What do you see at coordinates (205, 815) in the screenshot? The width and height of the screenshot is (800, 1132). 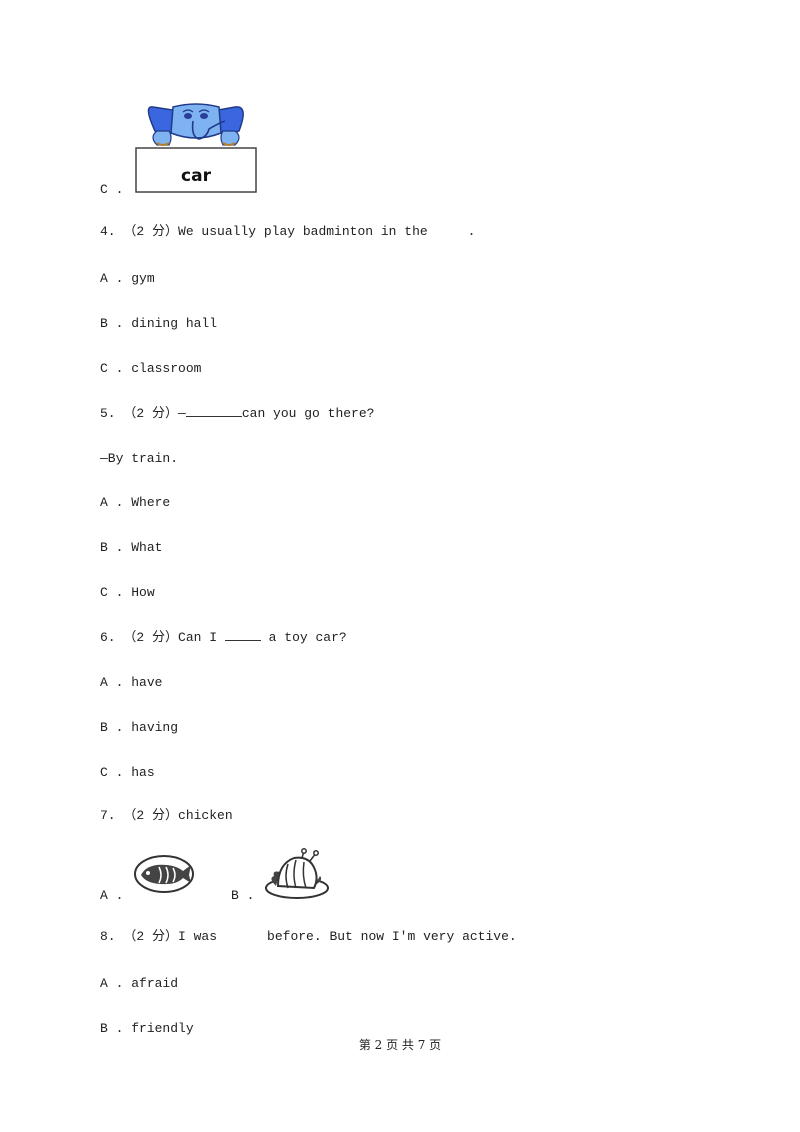 I see `question-text: chicken` at bounding box center [205, 815].